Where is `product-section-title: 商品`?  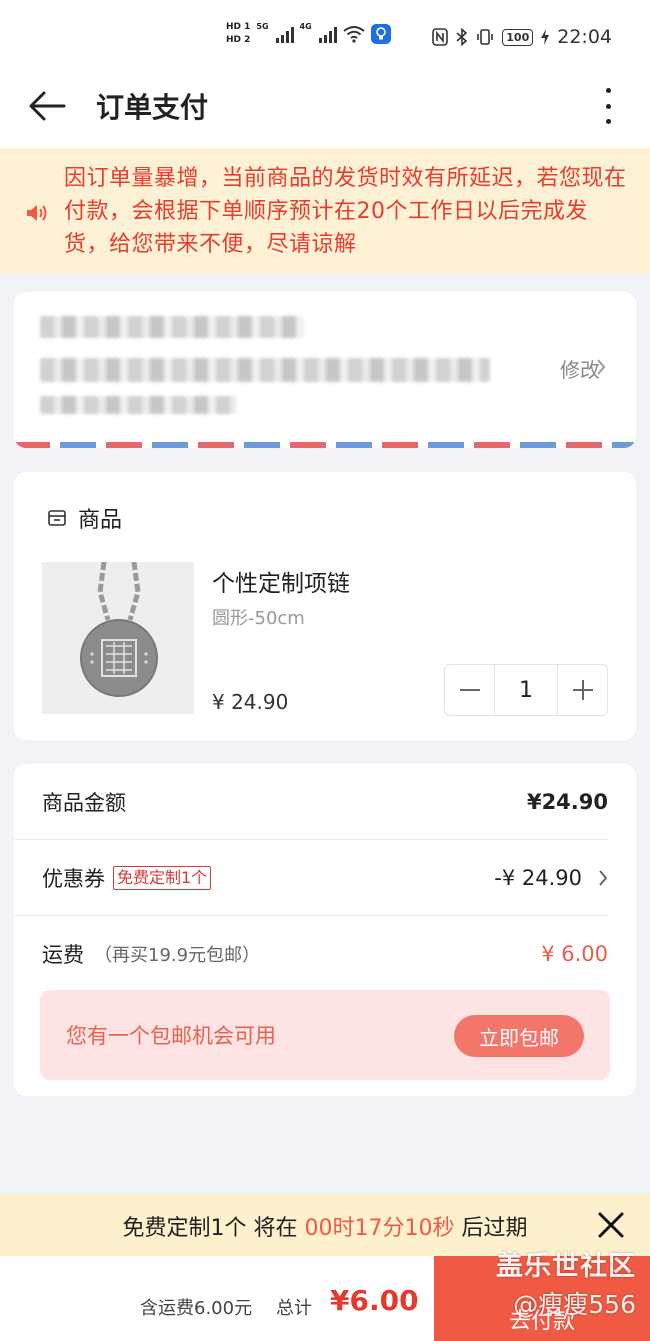 product-section-title: 商品 is located at coordinates (100, 520).